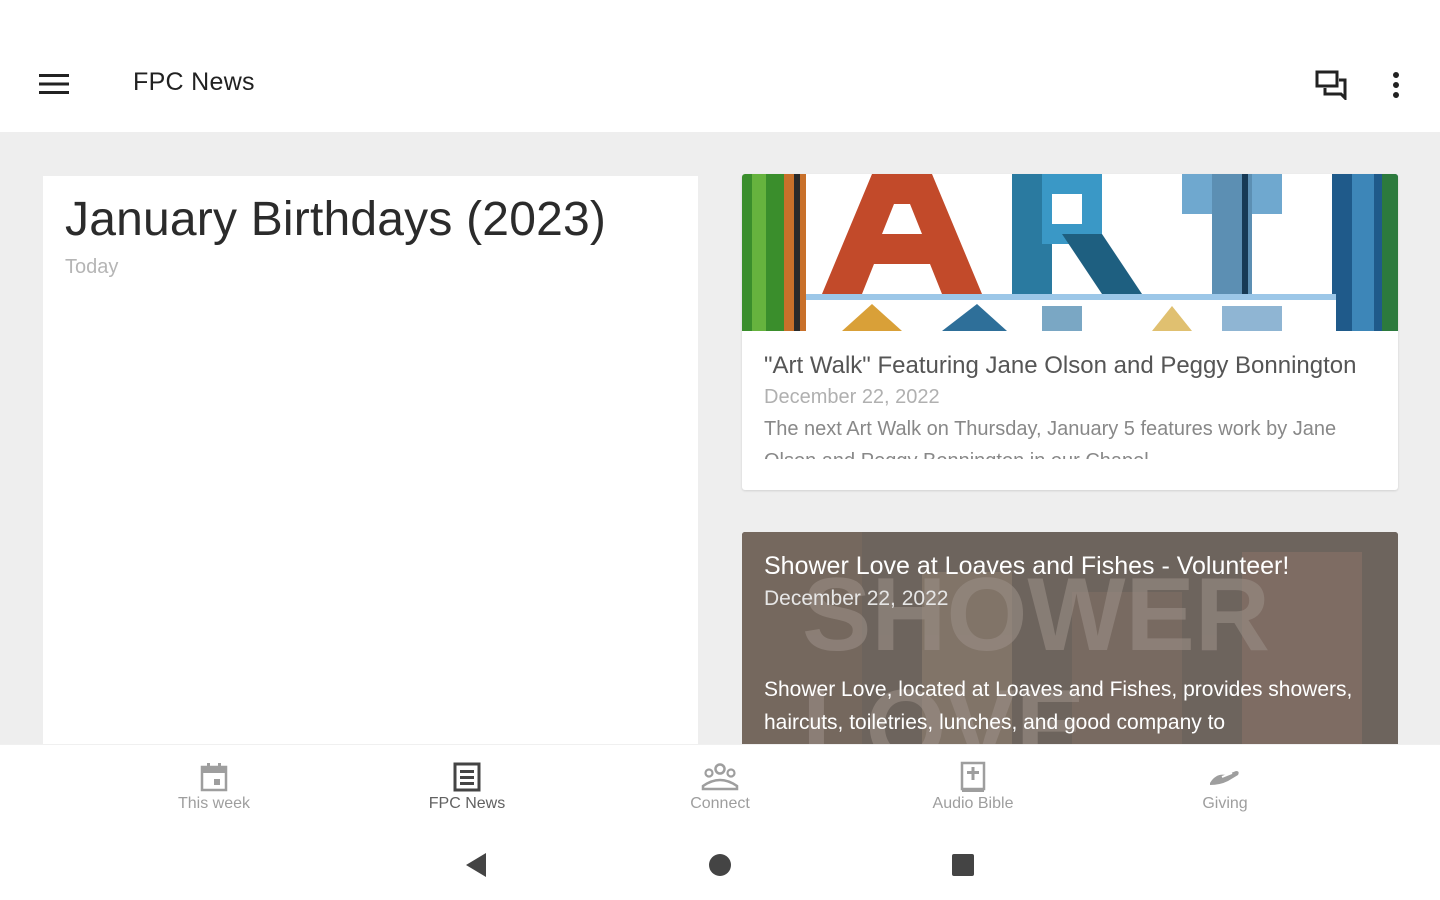 The width and height of the screenshot is (1440, 900). Describe the element at coordinates (1225, 777) in the screenshot. I see `giving-hand-icon` at that location.